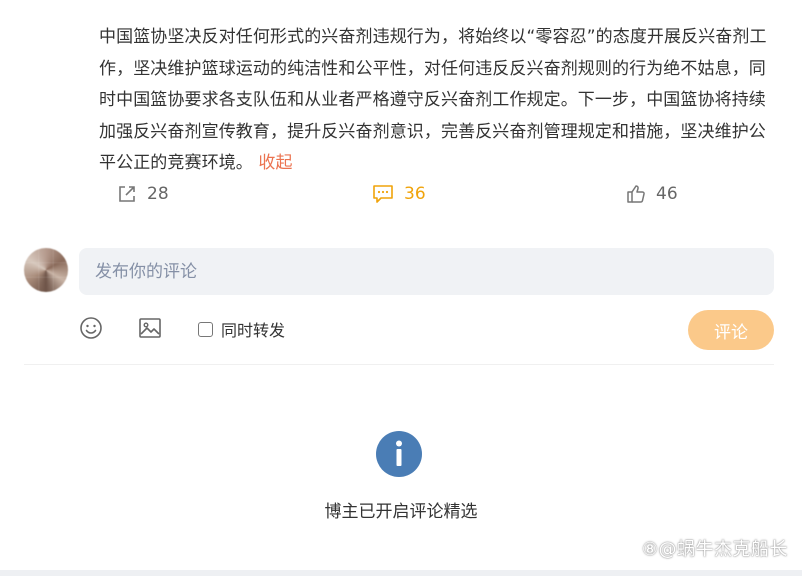 The width and height of the screenshot is (802, 576). What do you see at coordinates (399, 456) in the screenshot?
I see `info-icon` at bounding box center [399, 456].